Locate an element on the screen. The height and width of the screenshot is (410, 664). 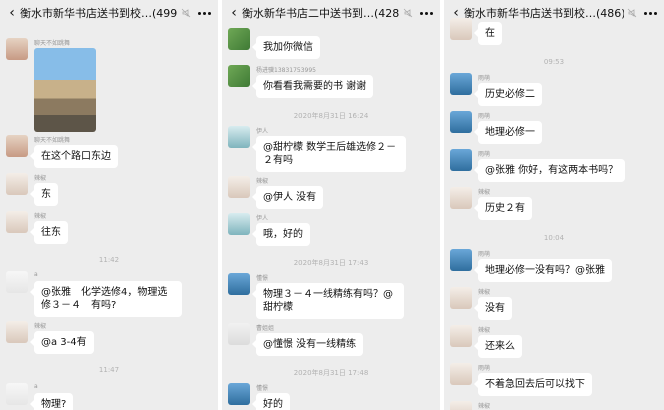
timestamp: 09:53 is located at coordinates (554, 62).